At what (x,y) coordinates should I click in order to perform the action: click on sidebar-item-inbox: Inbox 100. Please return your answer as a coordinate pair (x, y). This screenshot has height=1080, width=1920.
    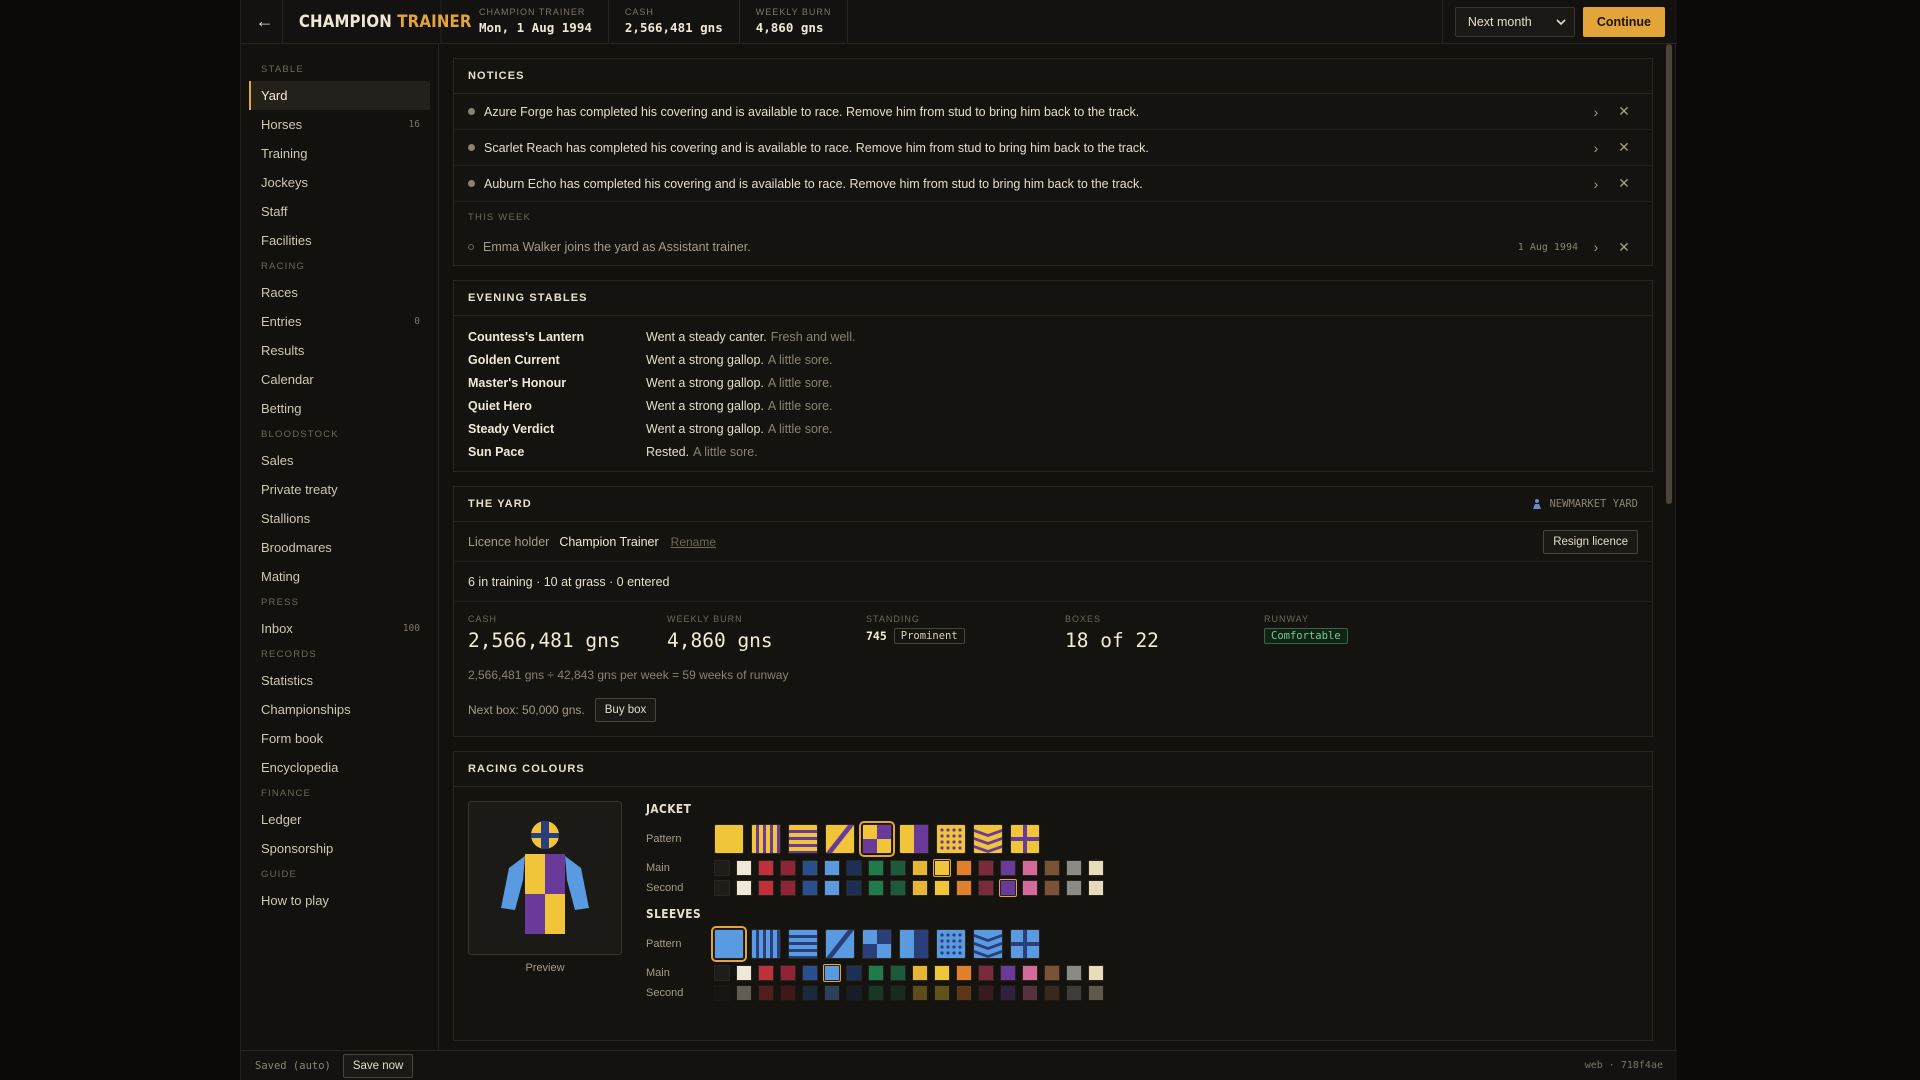
    Looking at the image, I should click on (339, 628).